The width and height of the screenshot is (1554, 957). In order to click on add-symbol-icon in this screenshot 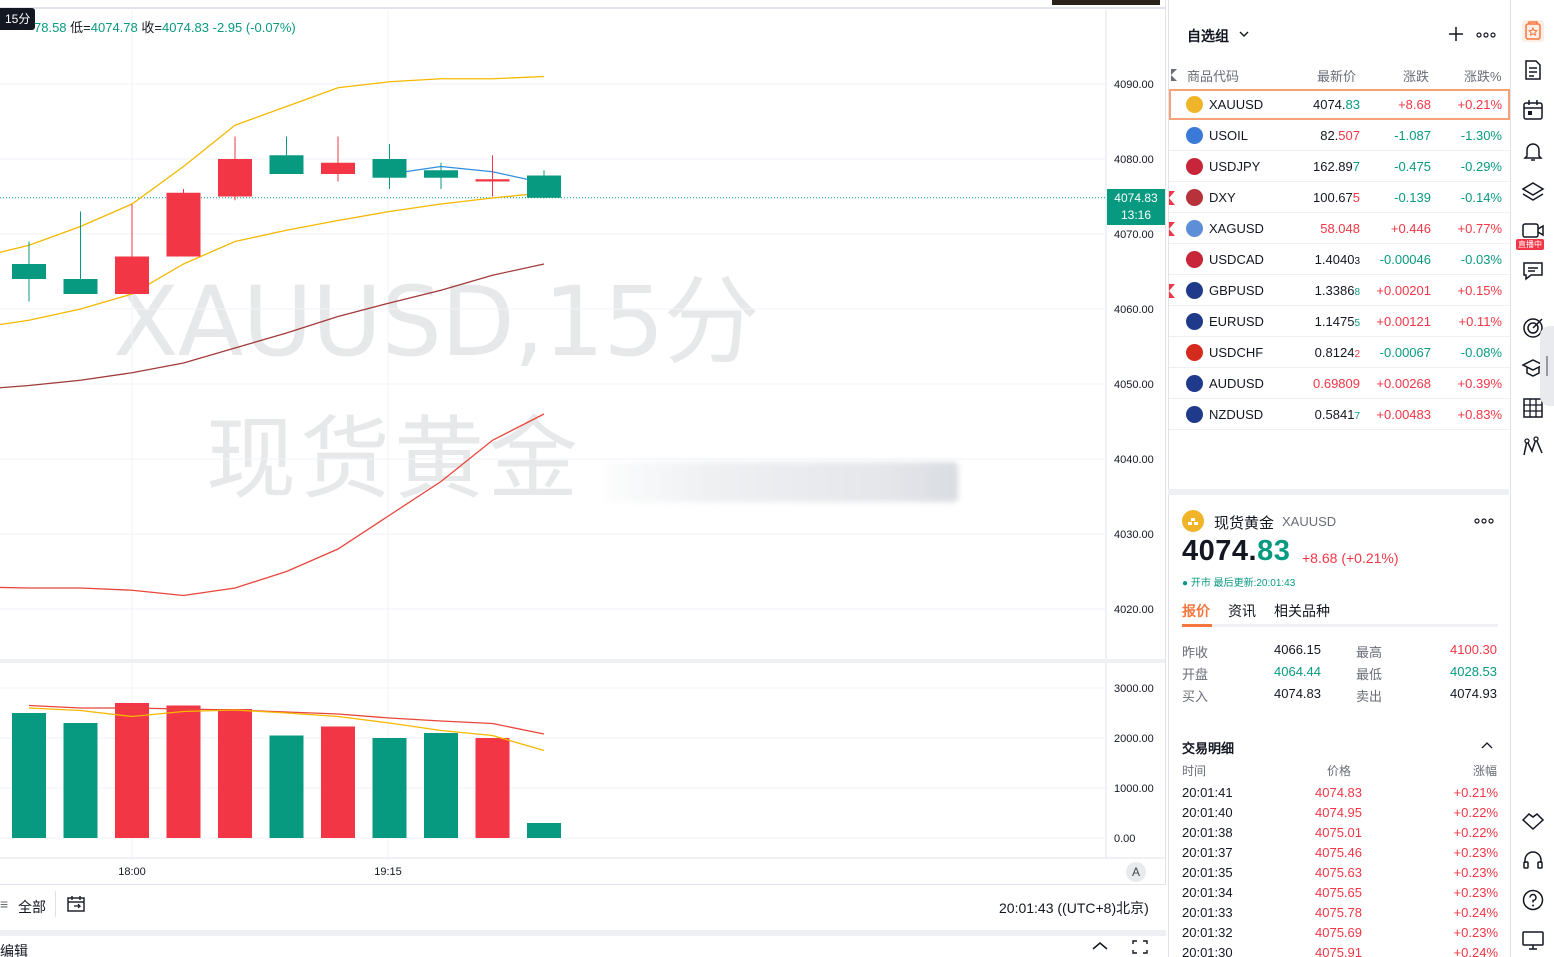, I will do `click(1456, 36)`.